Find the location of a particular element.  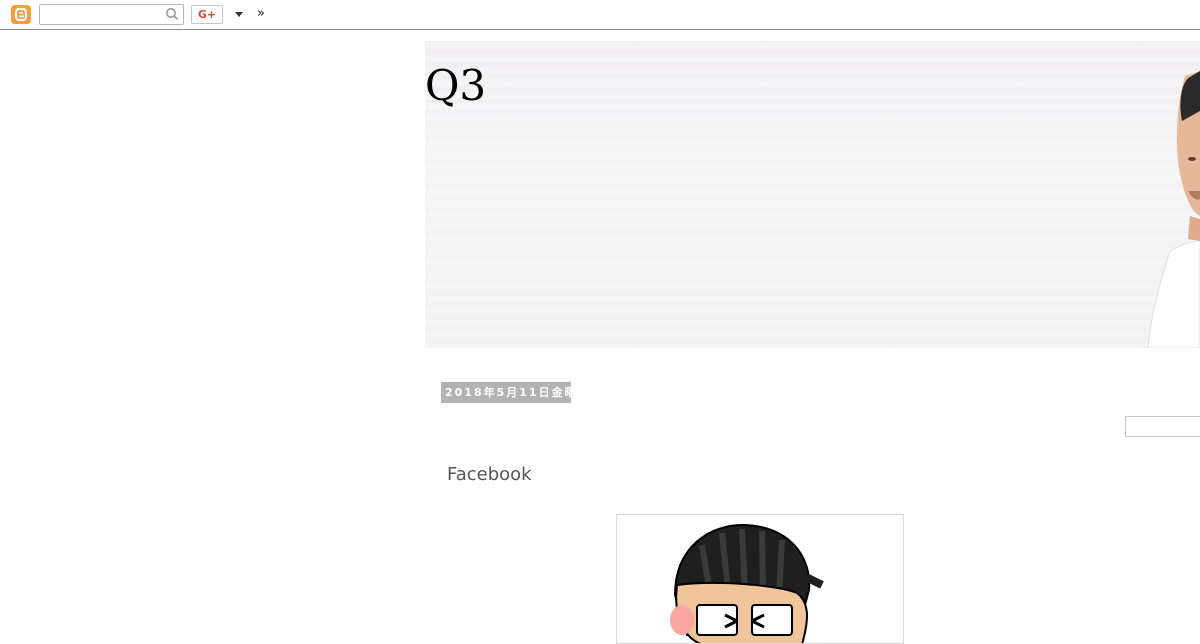

cartoon-man-illustration is located at coordinates (747, 583).